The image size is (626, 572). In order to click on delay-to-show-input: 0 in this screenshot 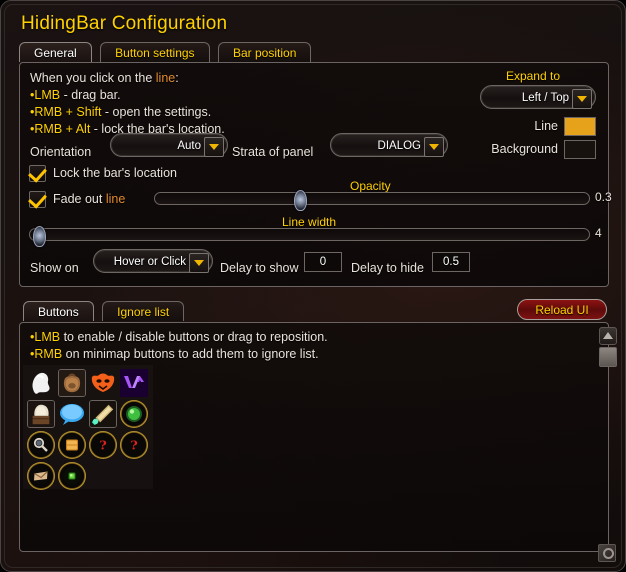, I will do `click(323, 262)`.